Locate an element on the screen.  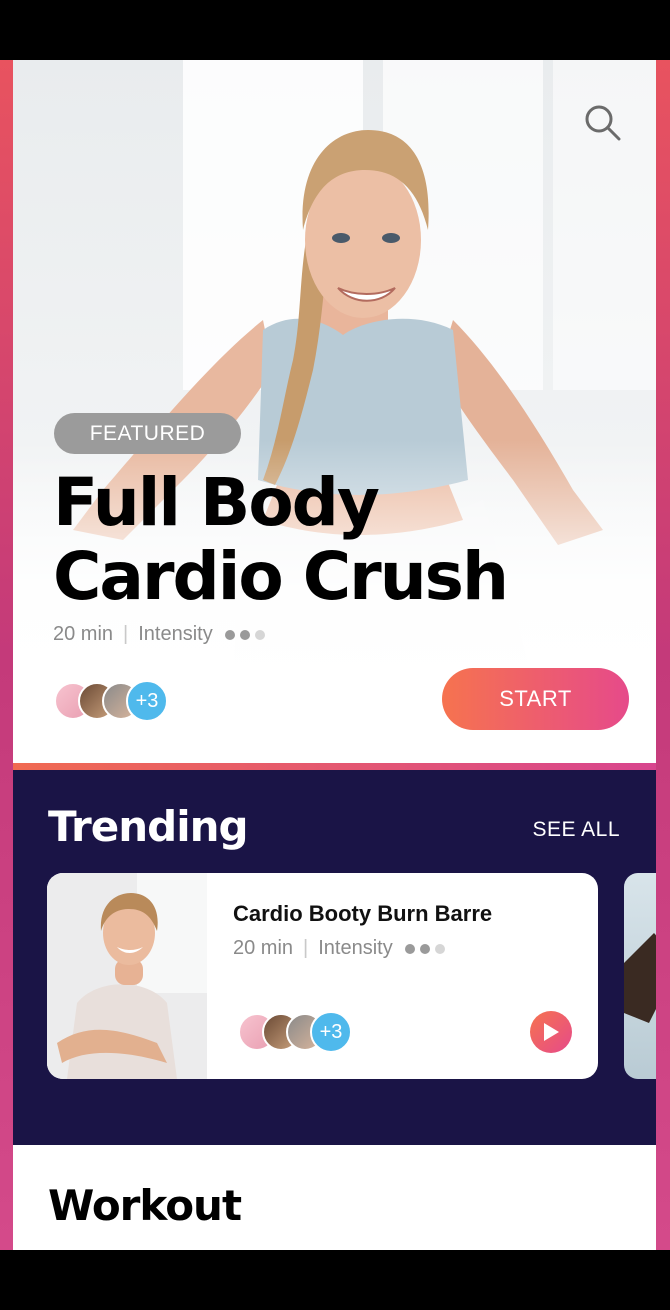
play-icon is located at coordinates (551, 1032).